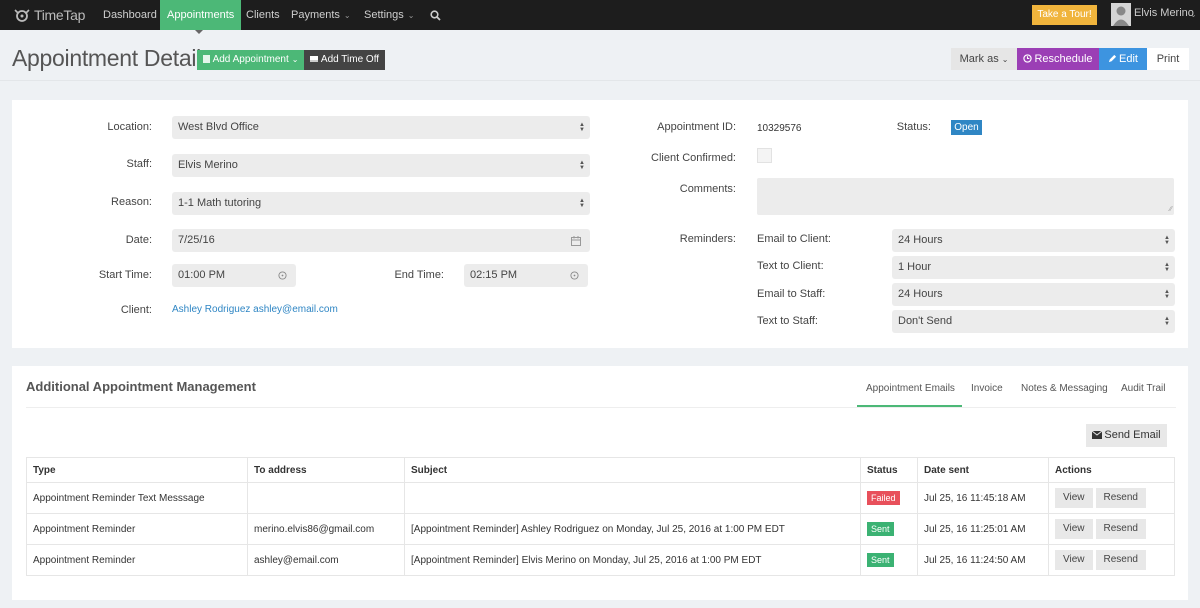 This screenshot has width=1200, height=608. I want to click on cell-date-sent: Jul 25, 16 11:24:50 AM, so click(983, 560).